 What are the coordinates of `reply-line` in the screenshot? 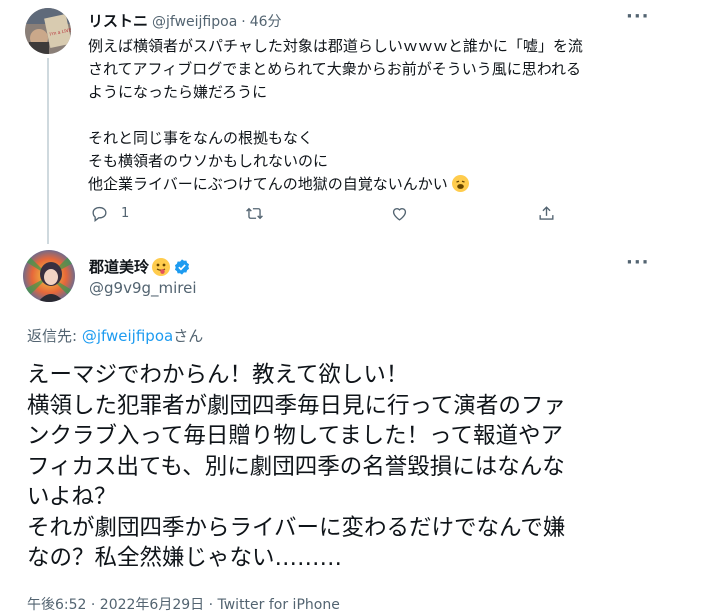 It's located at (335, 115).